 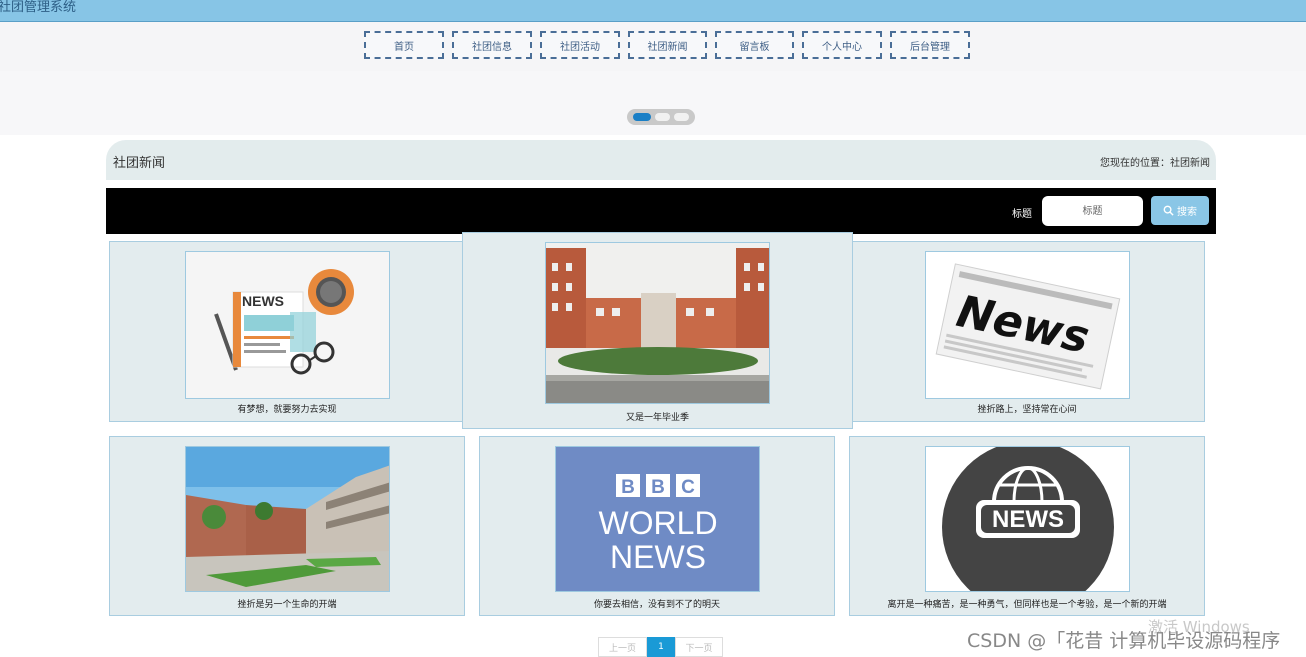 What do you see at coordinates (688, 487) in the screenshot?
I see `svg-text: C` at bounding box center [688, 487].